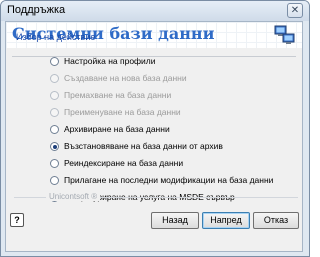 The height and width of the screenshot is (257, 320). I want to click on cancel-button: Отказ, so click(276, 220).